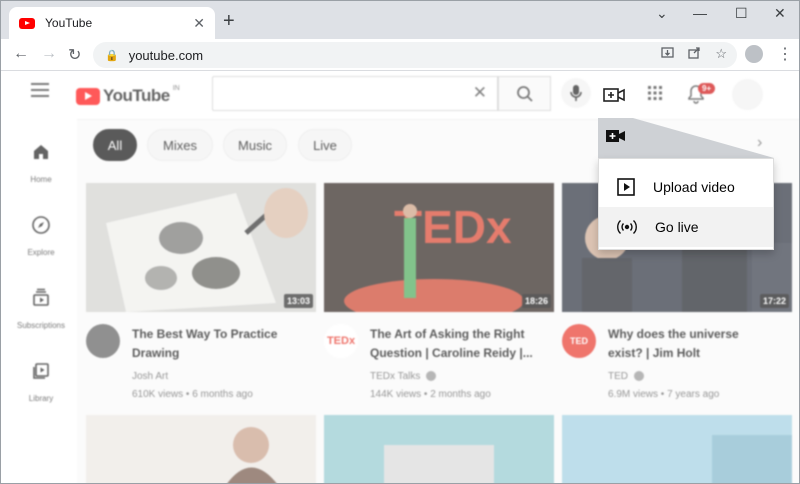  Describe the element at coordinates (754, 54) in the screenshot. I see `profile-avatar-icon` at that location.